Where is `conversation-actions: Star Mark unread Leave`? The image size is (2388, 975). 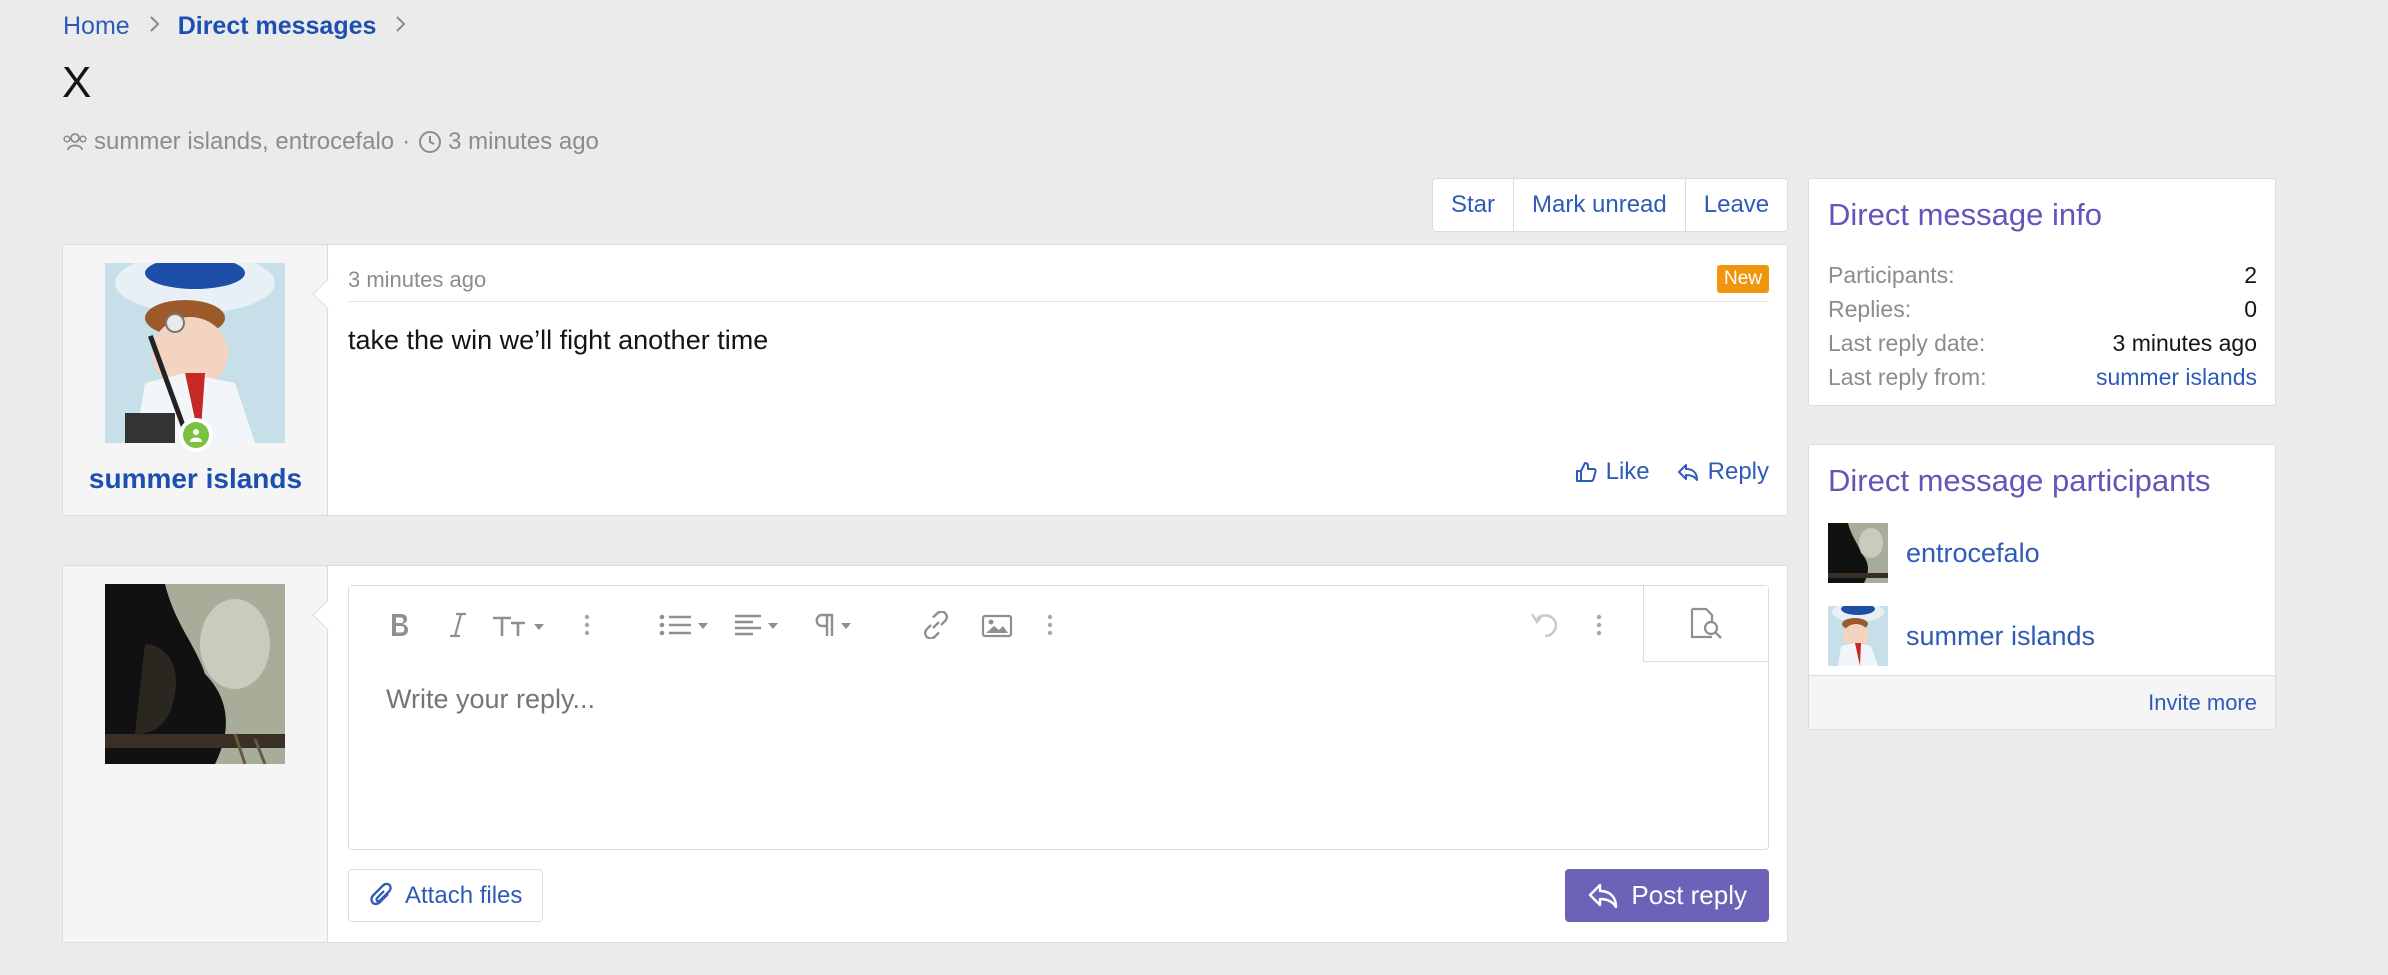
conversation-actions: Star Mark unread Leave is located at coordinates (1610, 205).